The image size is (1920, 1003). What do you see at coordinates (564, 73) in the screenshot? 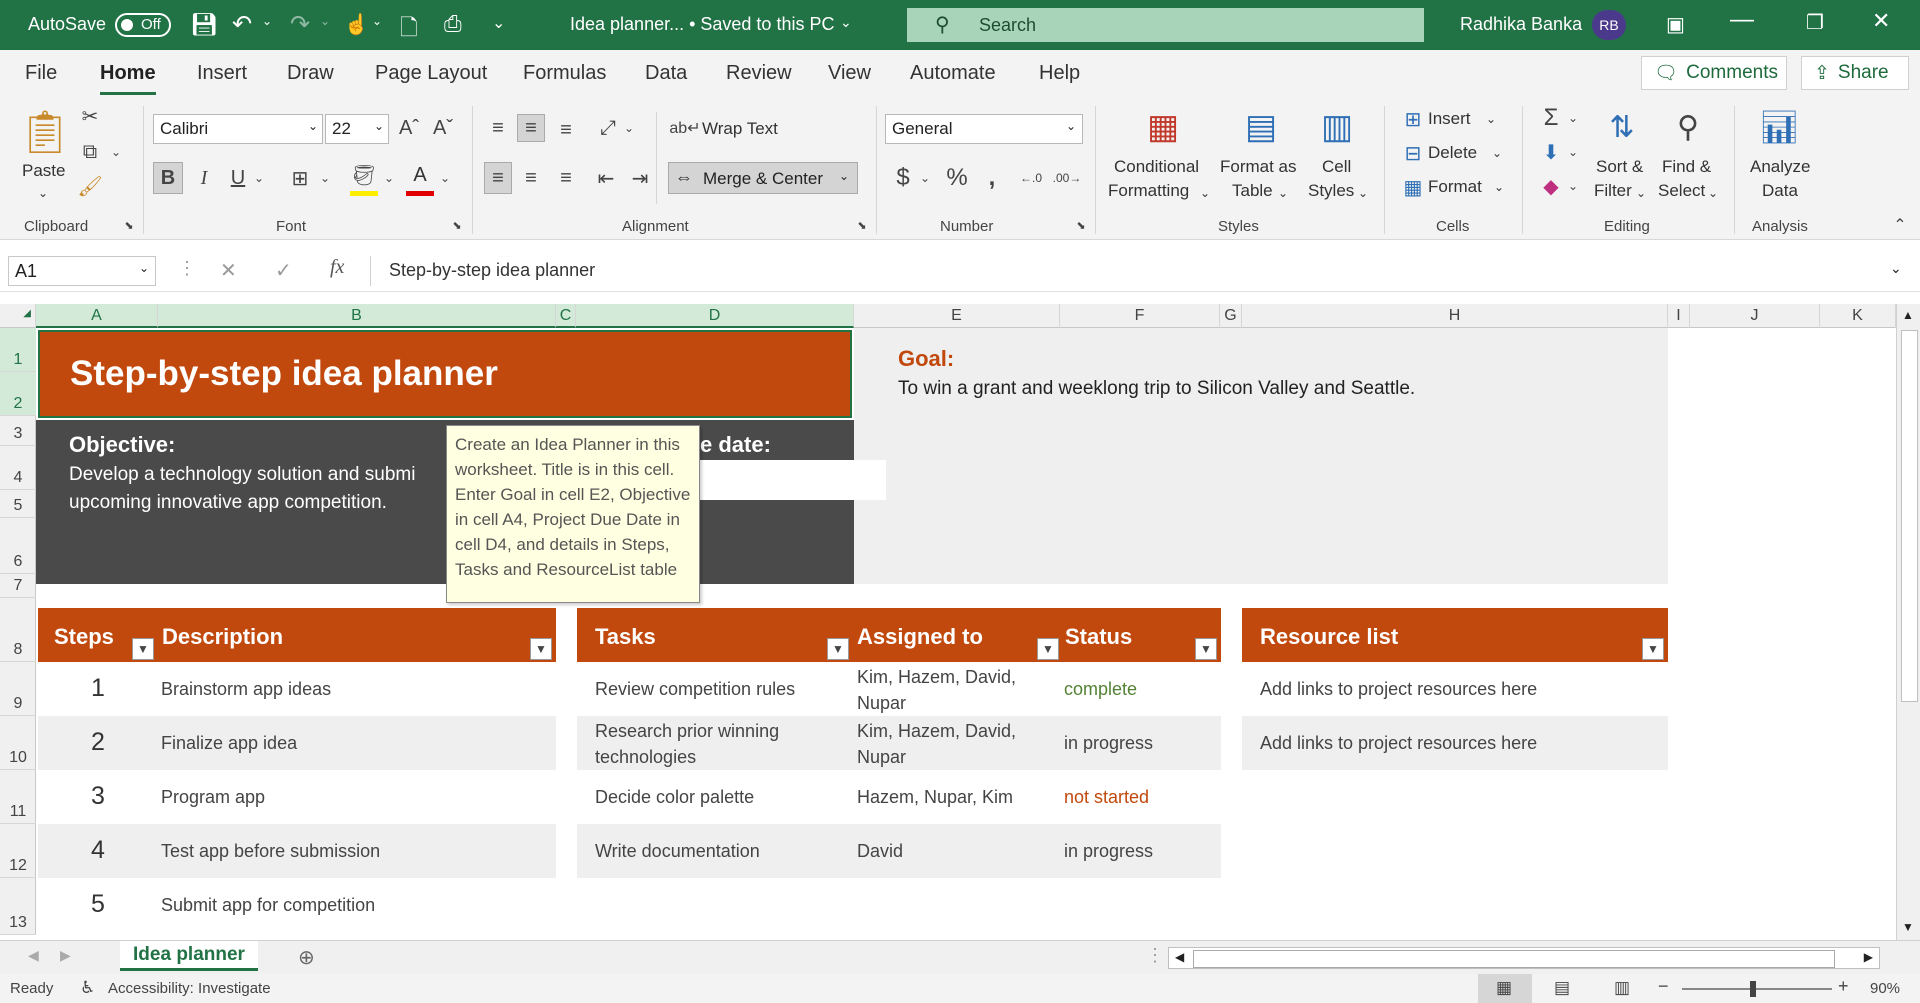
I see `tab-formulas: Formulas` at bounding box center [564, 73].